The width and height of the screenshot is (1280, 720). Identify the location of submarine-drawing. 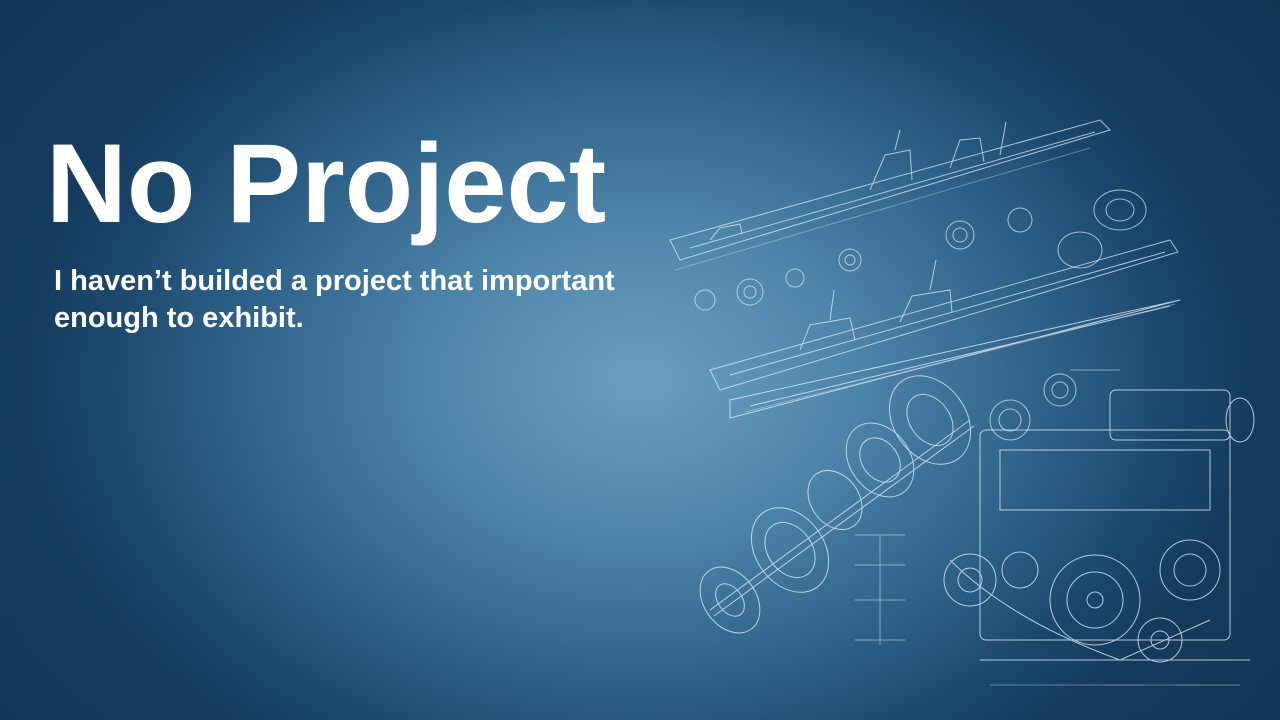
(955, 359).